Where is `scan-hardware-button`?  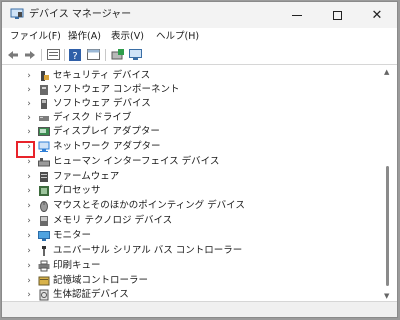 scan-hardware-button is located at coordinates (135, 54).